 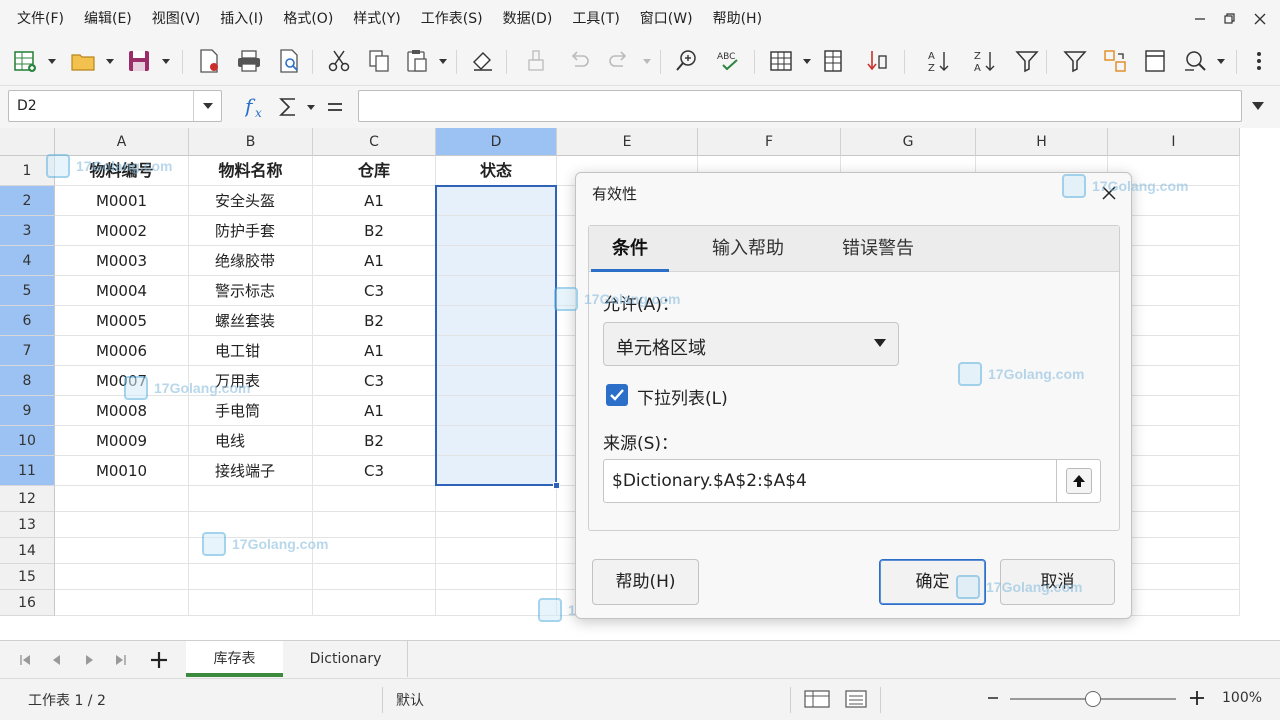 I want to click on redo-dropdown, so click(x=647, y=61).